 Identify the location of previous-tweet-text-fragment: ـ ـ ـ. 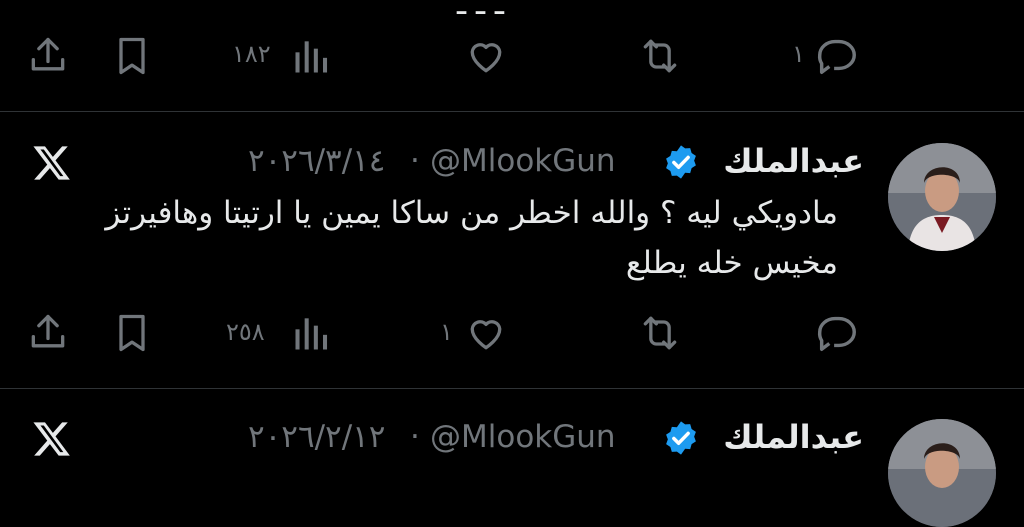
(480, 11).